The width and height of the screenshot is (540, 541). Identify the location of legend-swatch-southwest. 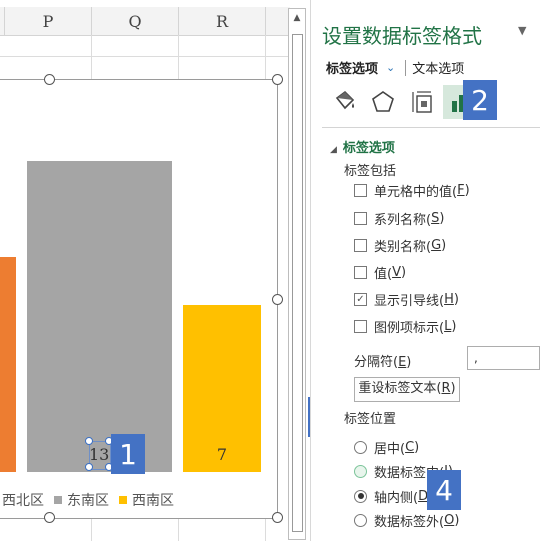
(123, 500).